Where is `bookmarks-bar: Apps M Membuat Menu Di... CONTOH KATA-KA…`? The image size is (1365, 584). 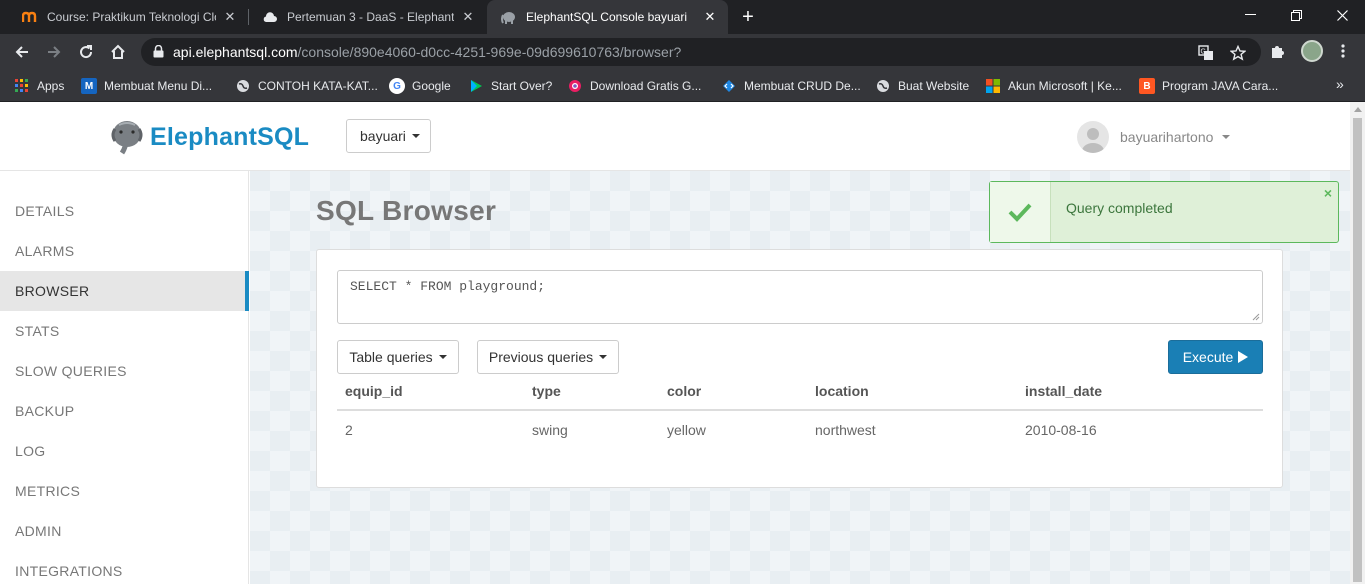
bookmarks-bar: Apps M Membuat Menu Di... CONTOH KATA-KA… is located at coordinates (682, 86).